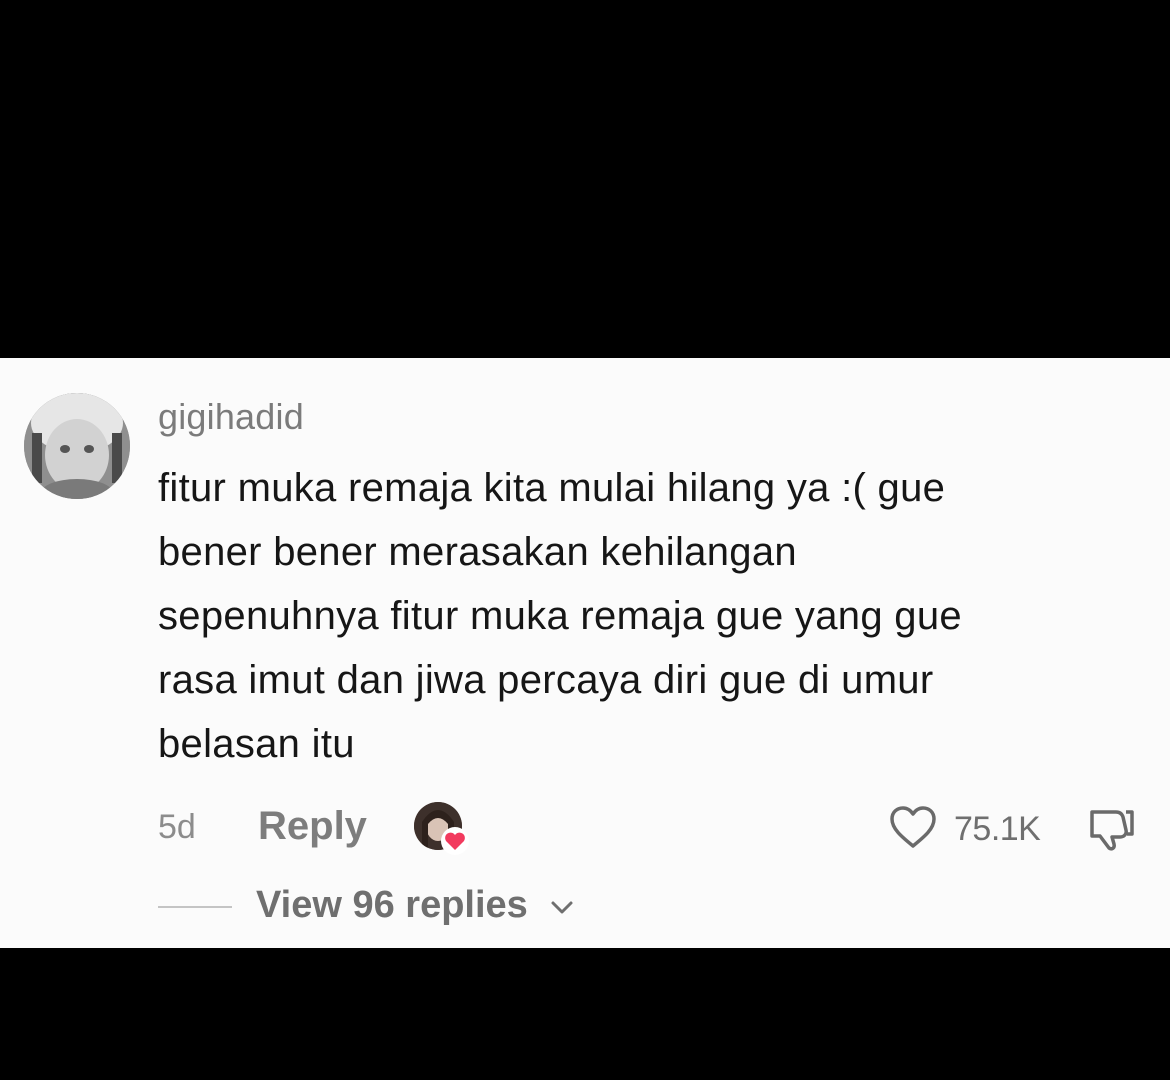  Describe the element at coordinates (195, 907) in the screenshot. I see `replies-divider` at that location.